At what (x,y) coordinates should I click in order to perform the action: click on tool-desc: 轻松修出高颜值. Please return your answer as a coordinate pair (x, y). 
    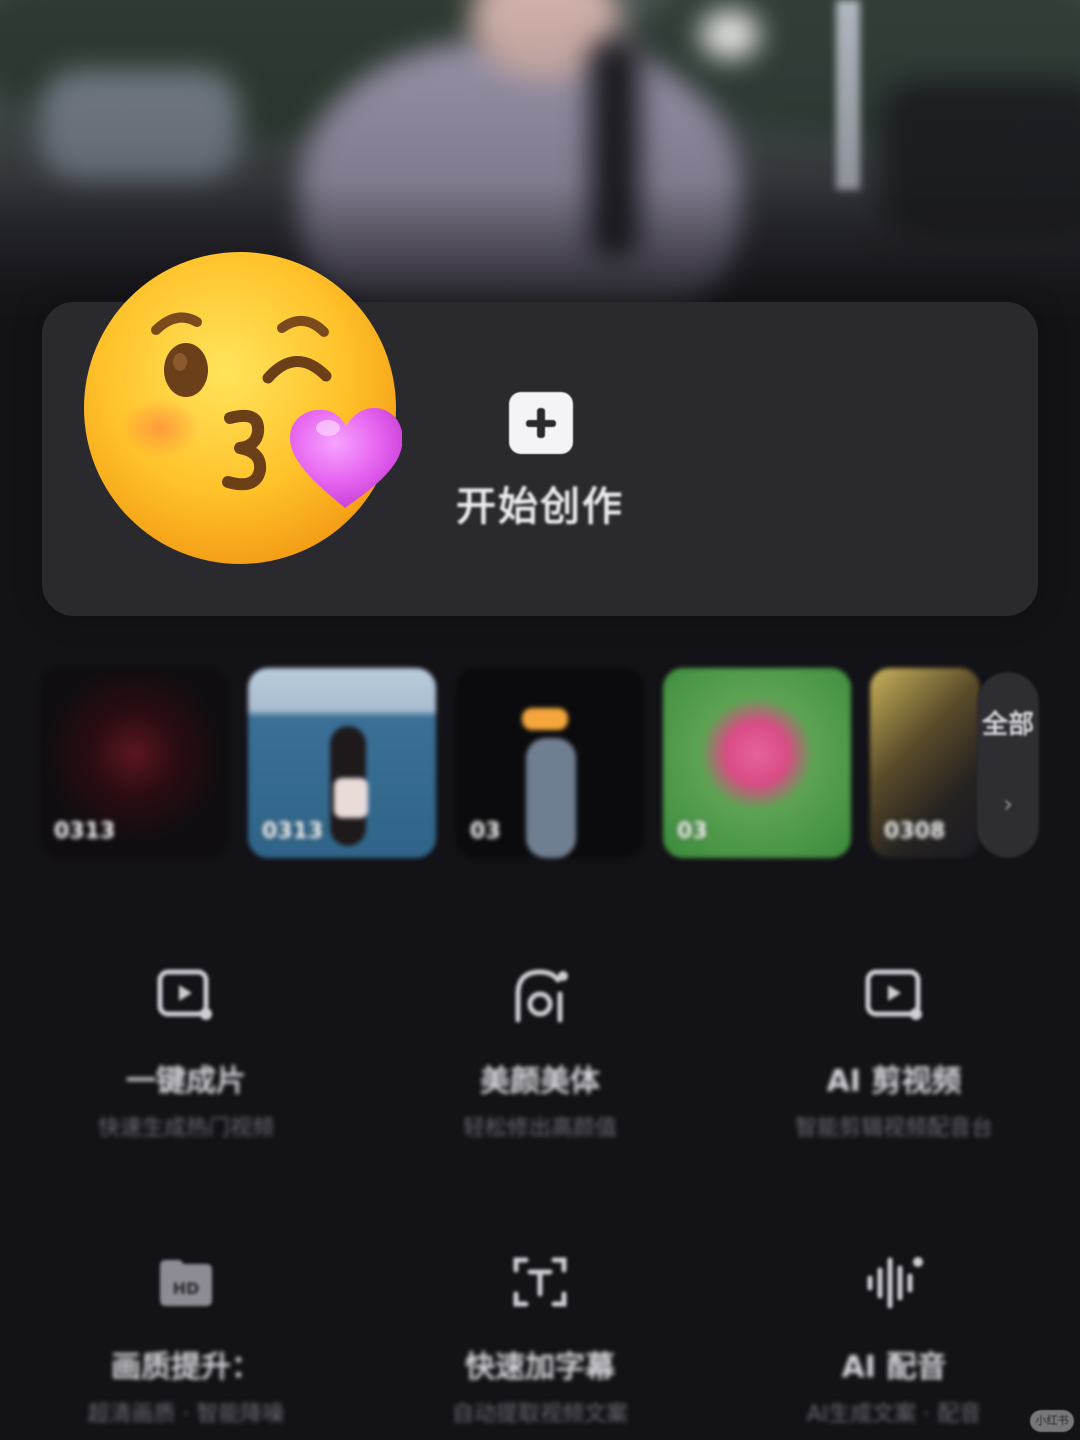
    Looking at the image, I should click on (539, 1128).